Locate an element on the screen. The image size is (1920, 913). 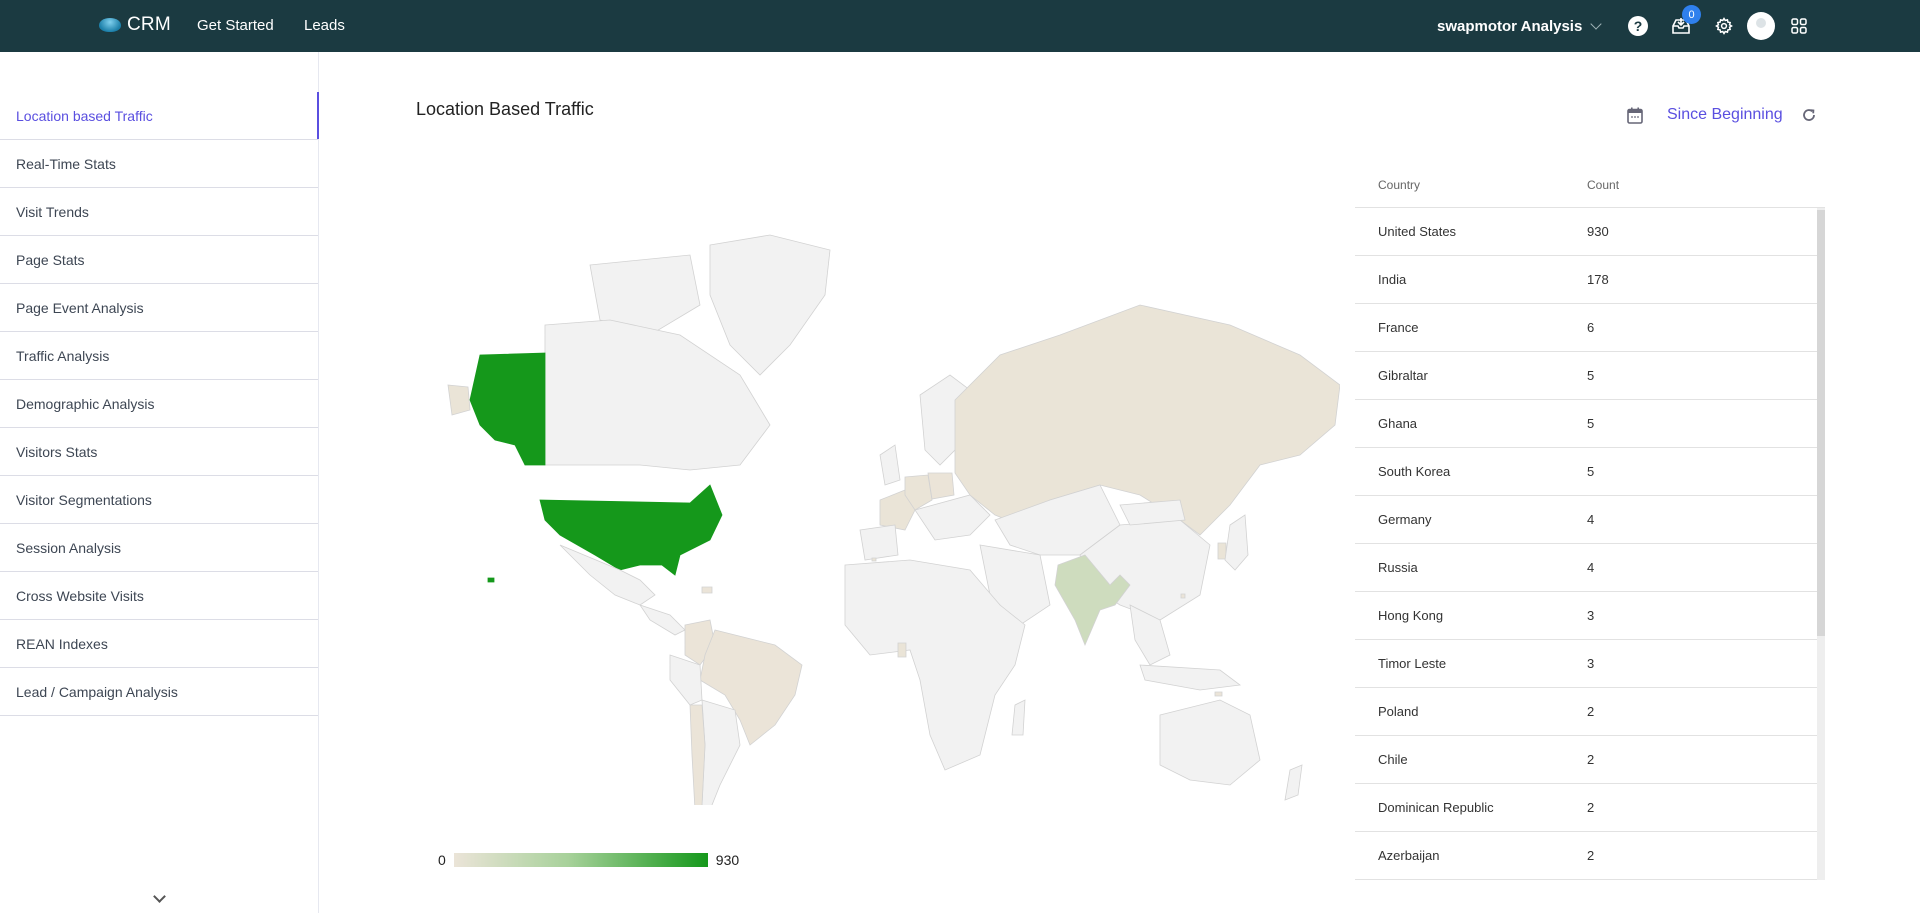
map-region-gibraltar is located at coordinates (874, 559).